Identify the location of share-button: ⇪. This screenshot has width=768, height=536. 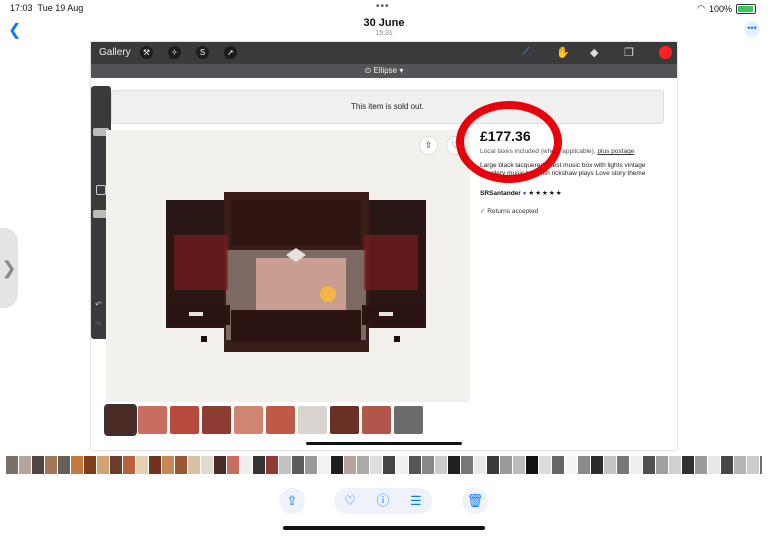
(292, 501).